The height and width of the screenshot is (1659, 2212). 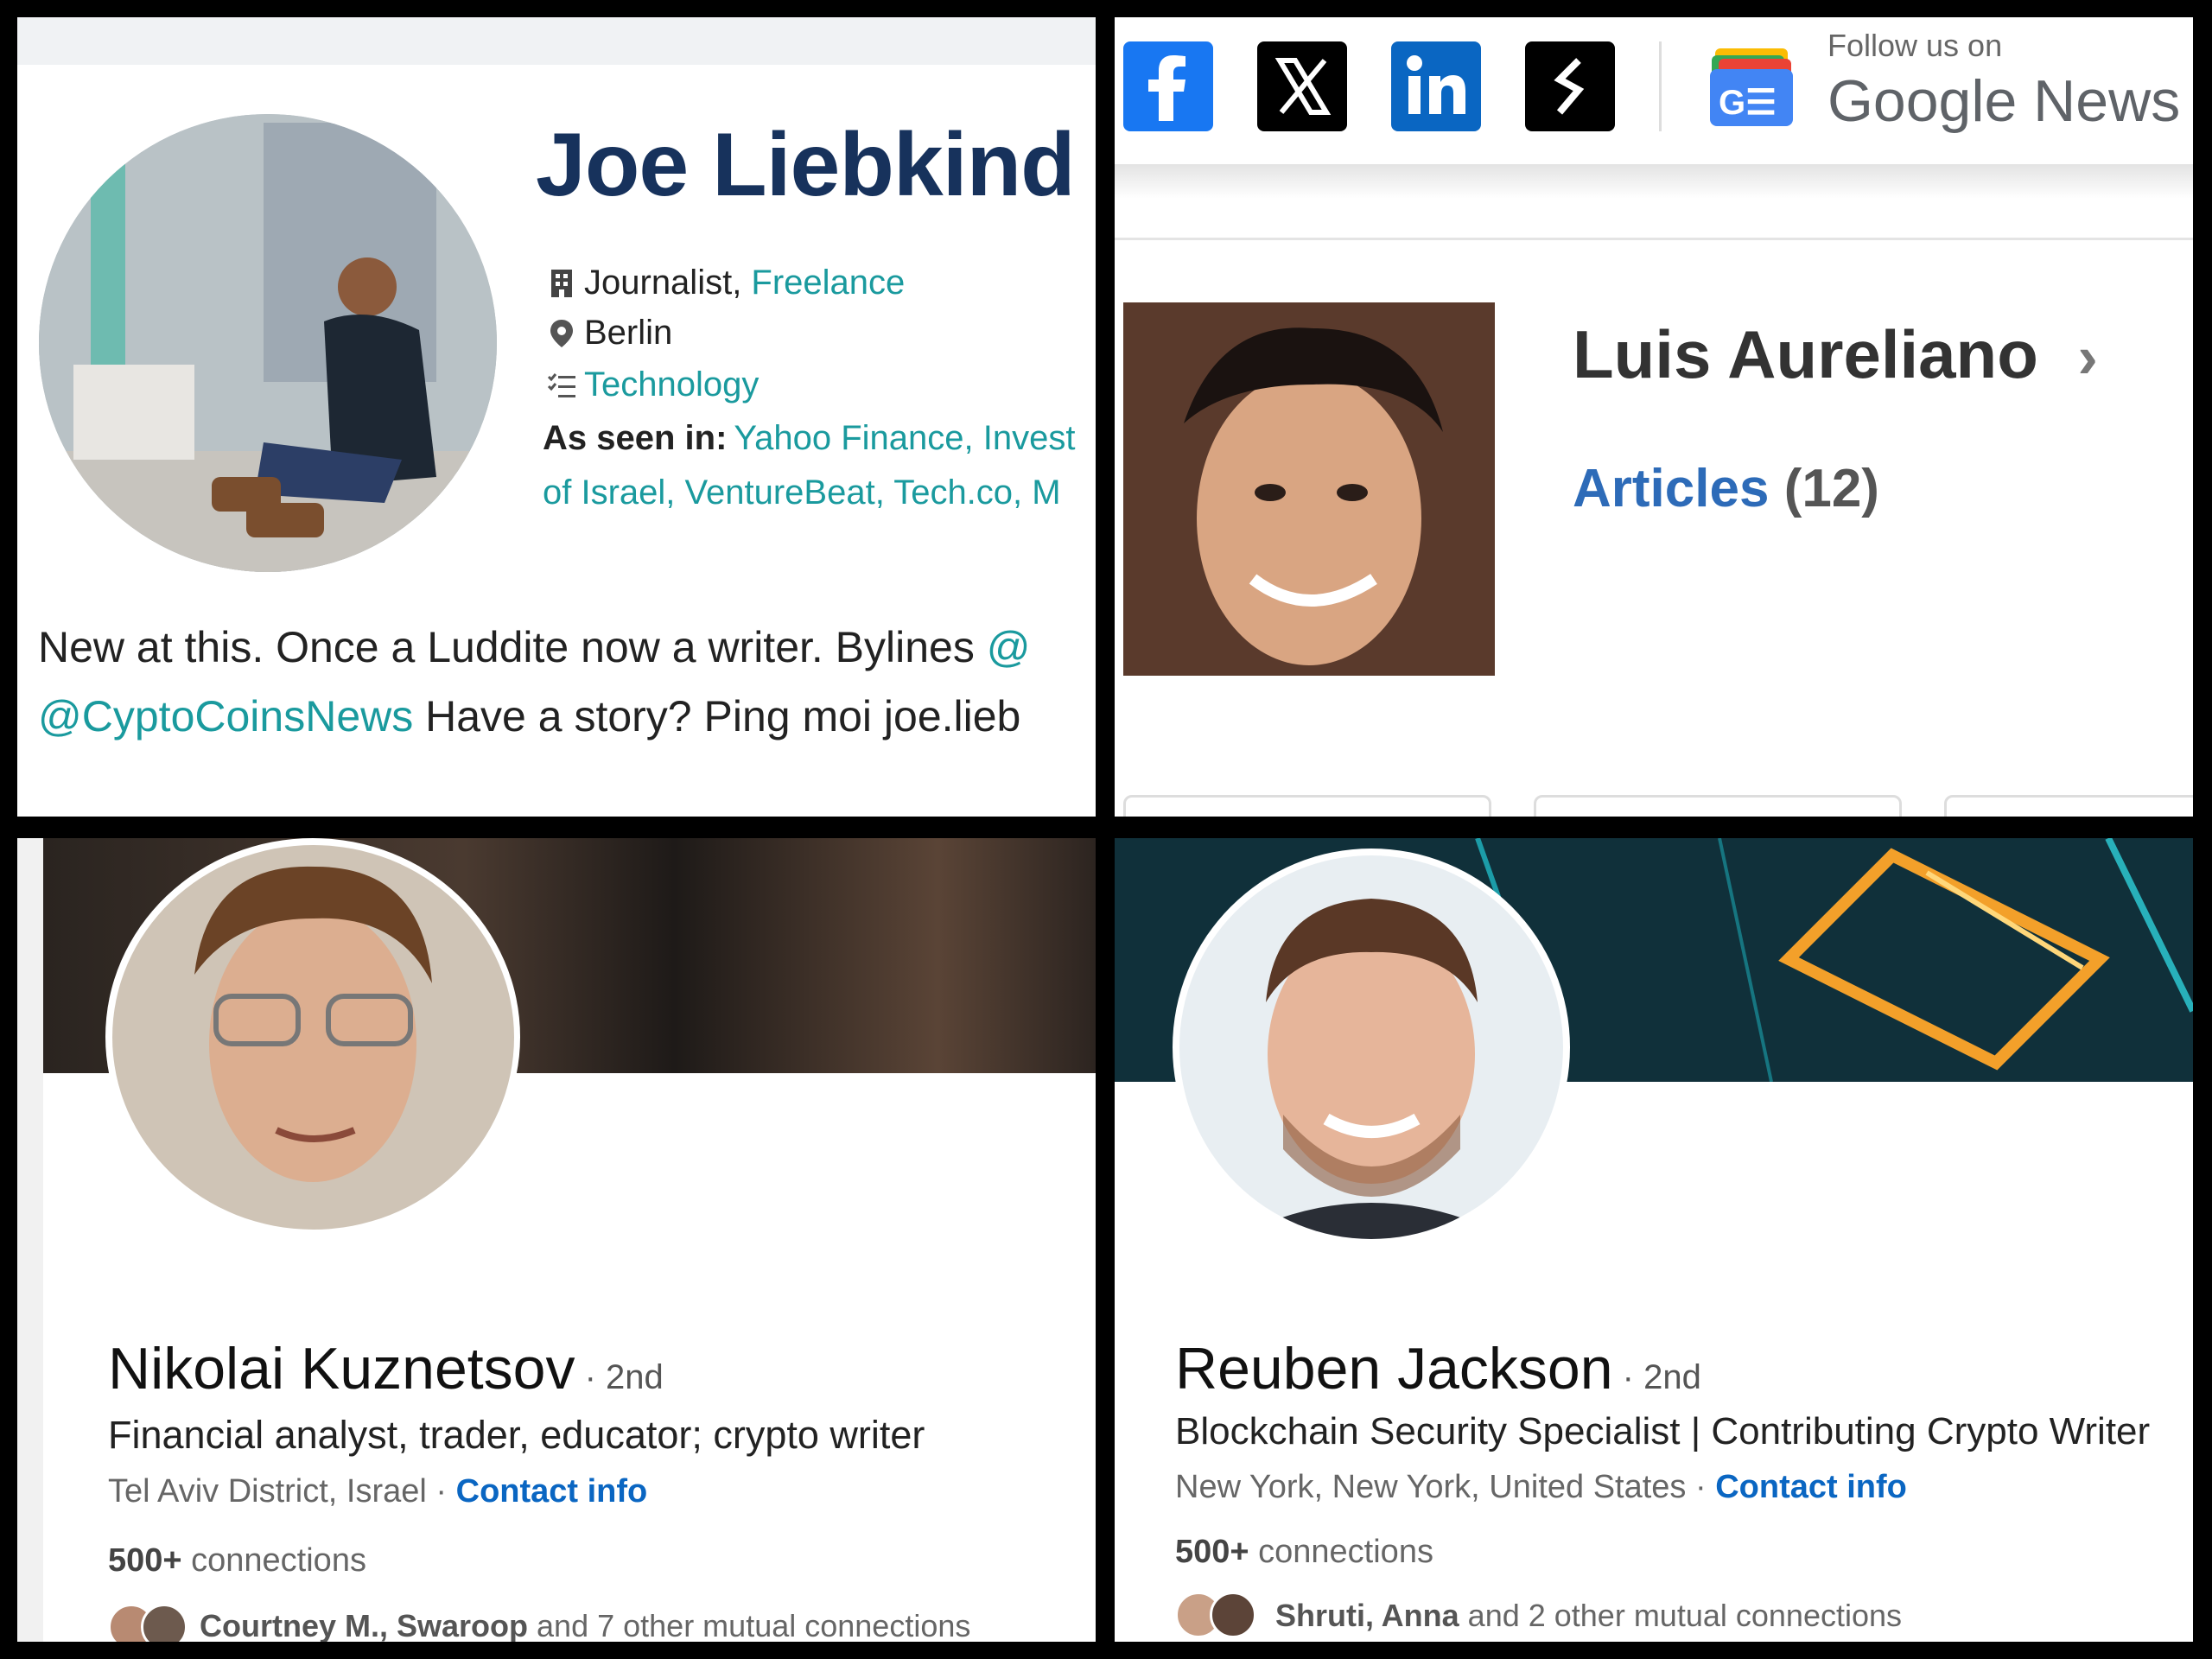 I want to click on seen-in-label: As seen in:, so click(x=635, y=438).